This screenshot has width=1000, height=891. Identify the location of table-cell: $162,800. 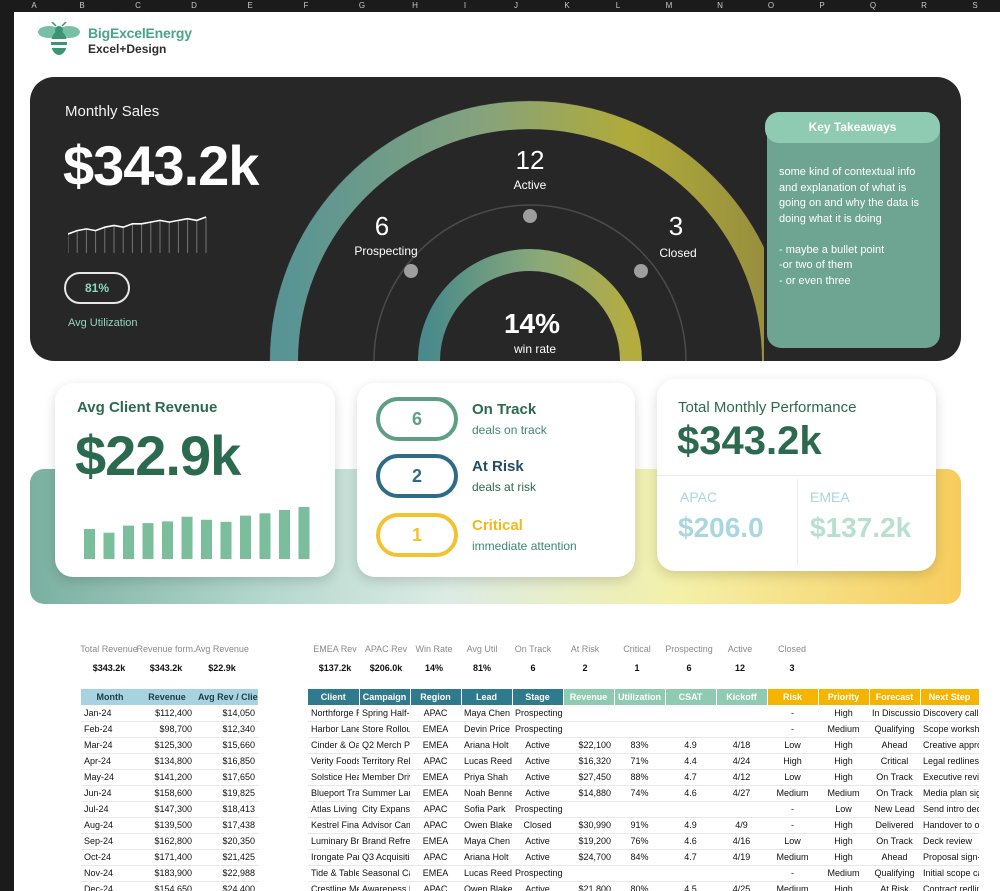
(167, 841).